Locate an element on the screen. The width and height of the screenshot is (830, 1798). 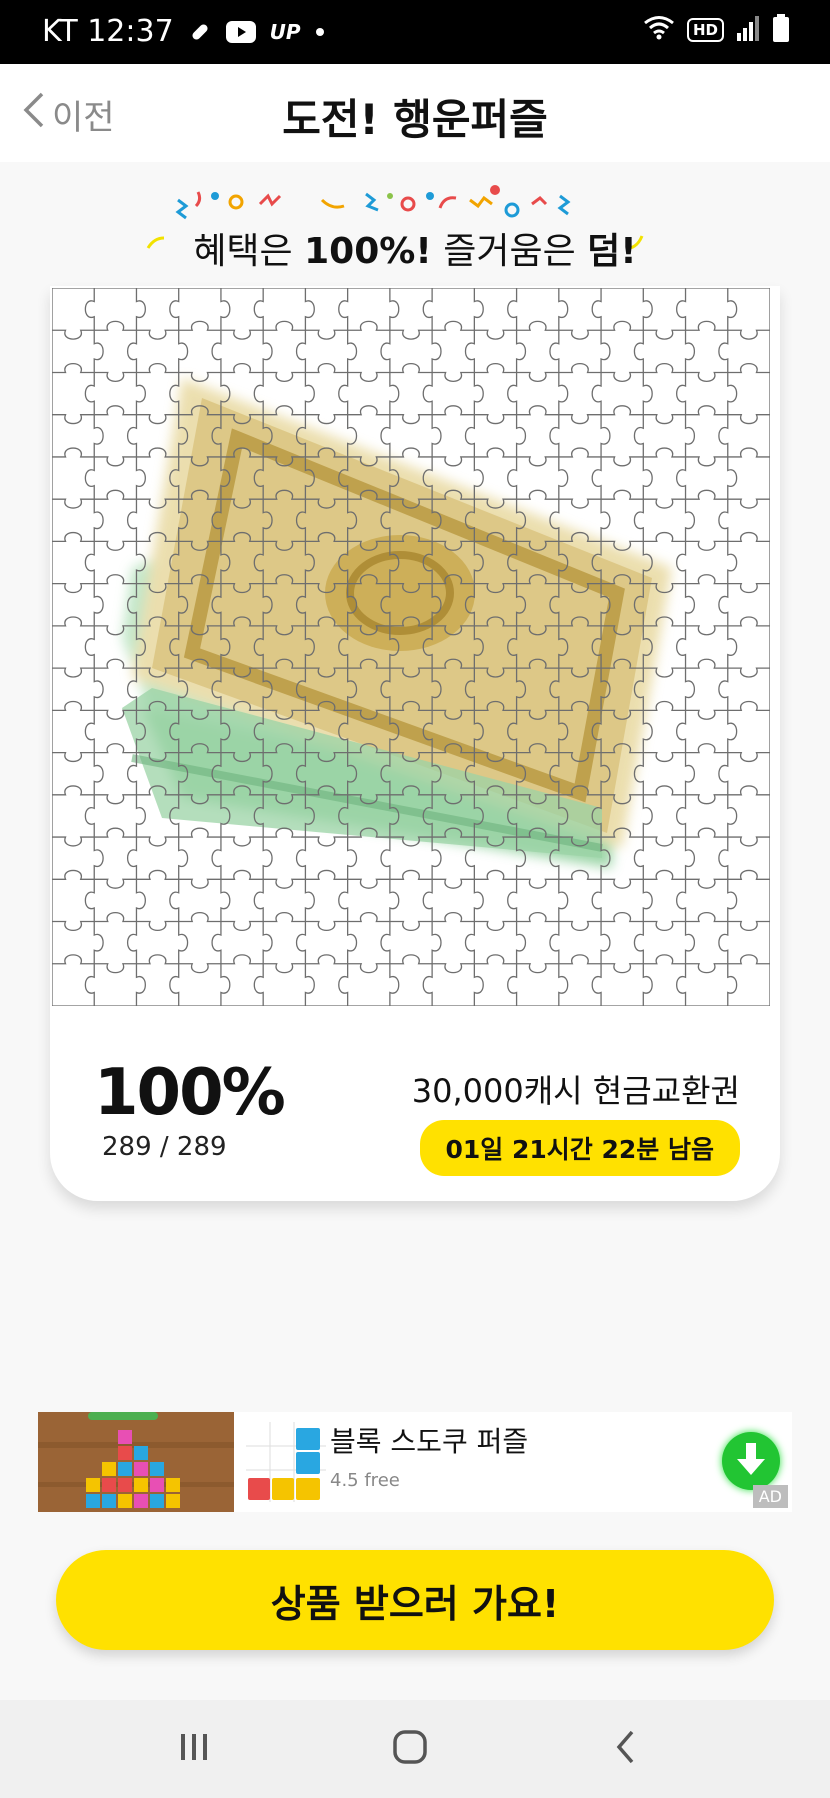
ad-banner: 블록 스도쿠 퍼즐 4.5 free AD is located at coordinates (415, 1462).